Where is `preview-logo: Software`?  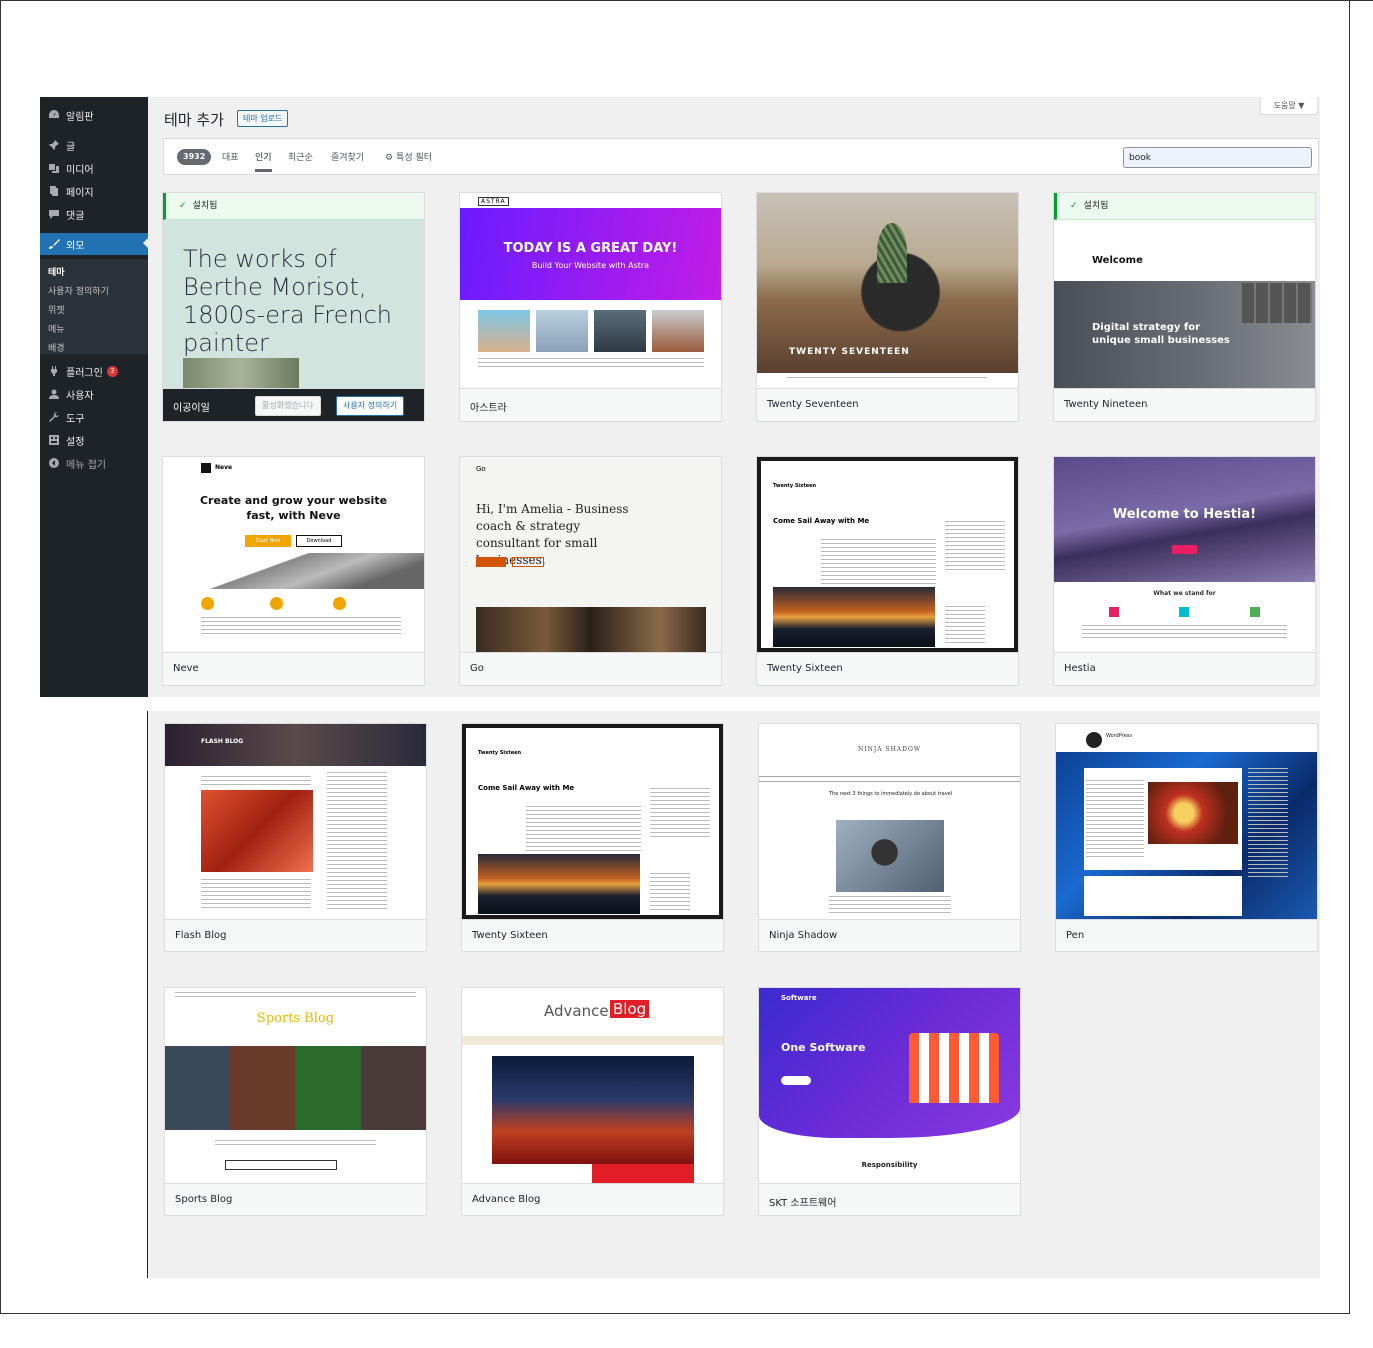
preview-logo: Software is located at coordinates (799, 998).